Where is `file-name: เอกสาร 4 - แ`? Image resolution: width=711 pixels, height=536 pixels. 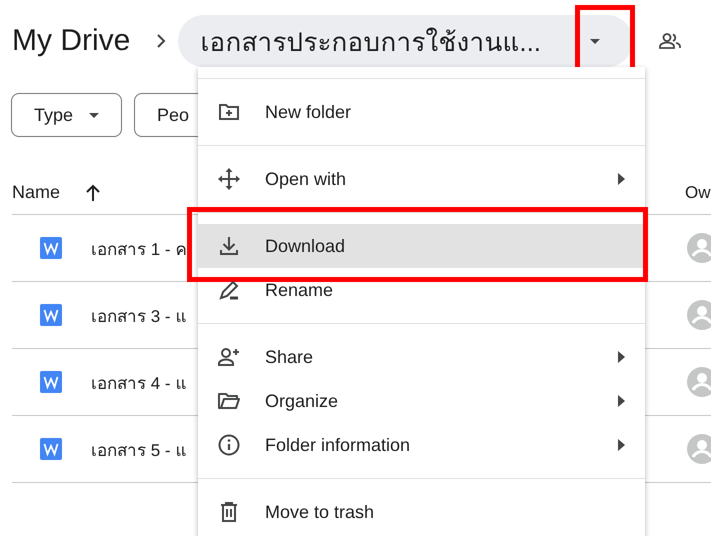 file-name: เอกสาร 4 - แ is located at coordinates (138, 382).